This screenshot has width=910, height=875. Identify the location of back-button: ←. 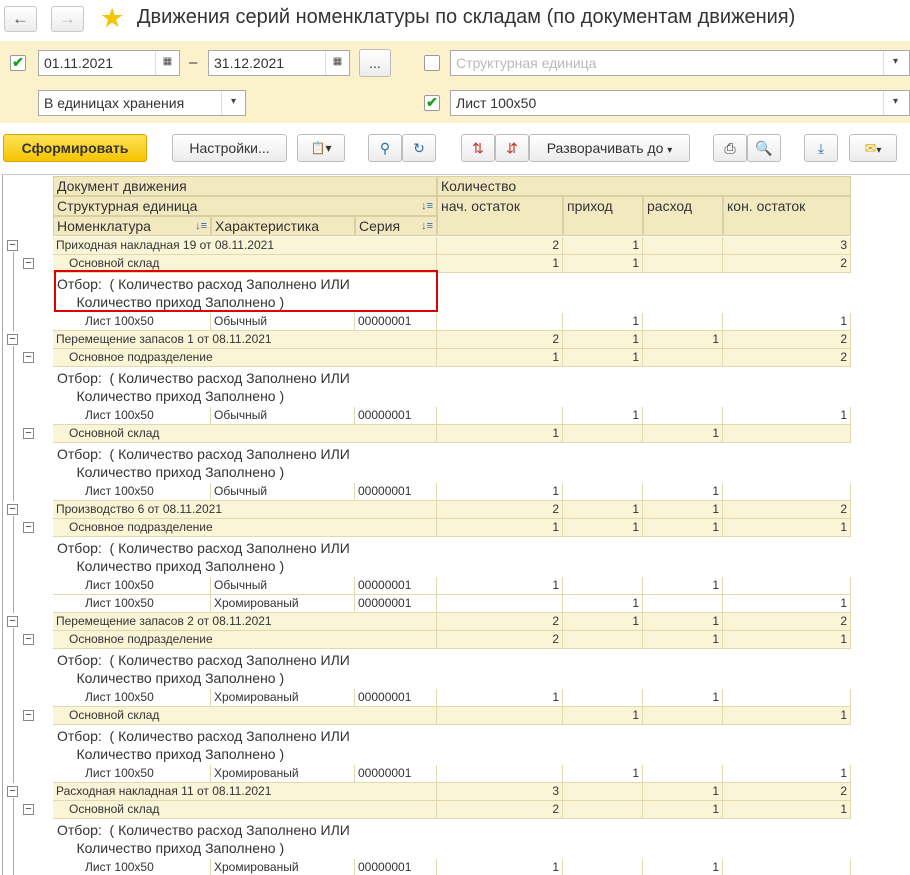
(20, 19).